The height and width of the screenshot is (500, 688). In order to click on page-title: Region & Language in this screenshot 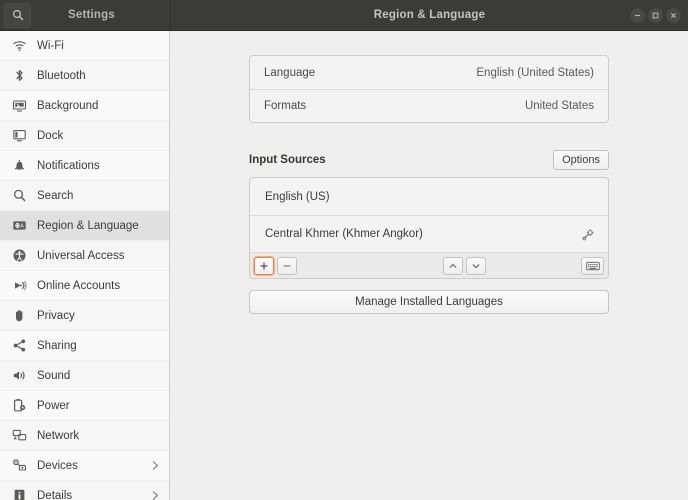, I will do `click(429, 15)`.